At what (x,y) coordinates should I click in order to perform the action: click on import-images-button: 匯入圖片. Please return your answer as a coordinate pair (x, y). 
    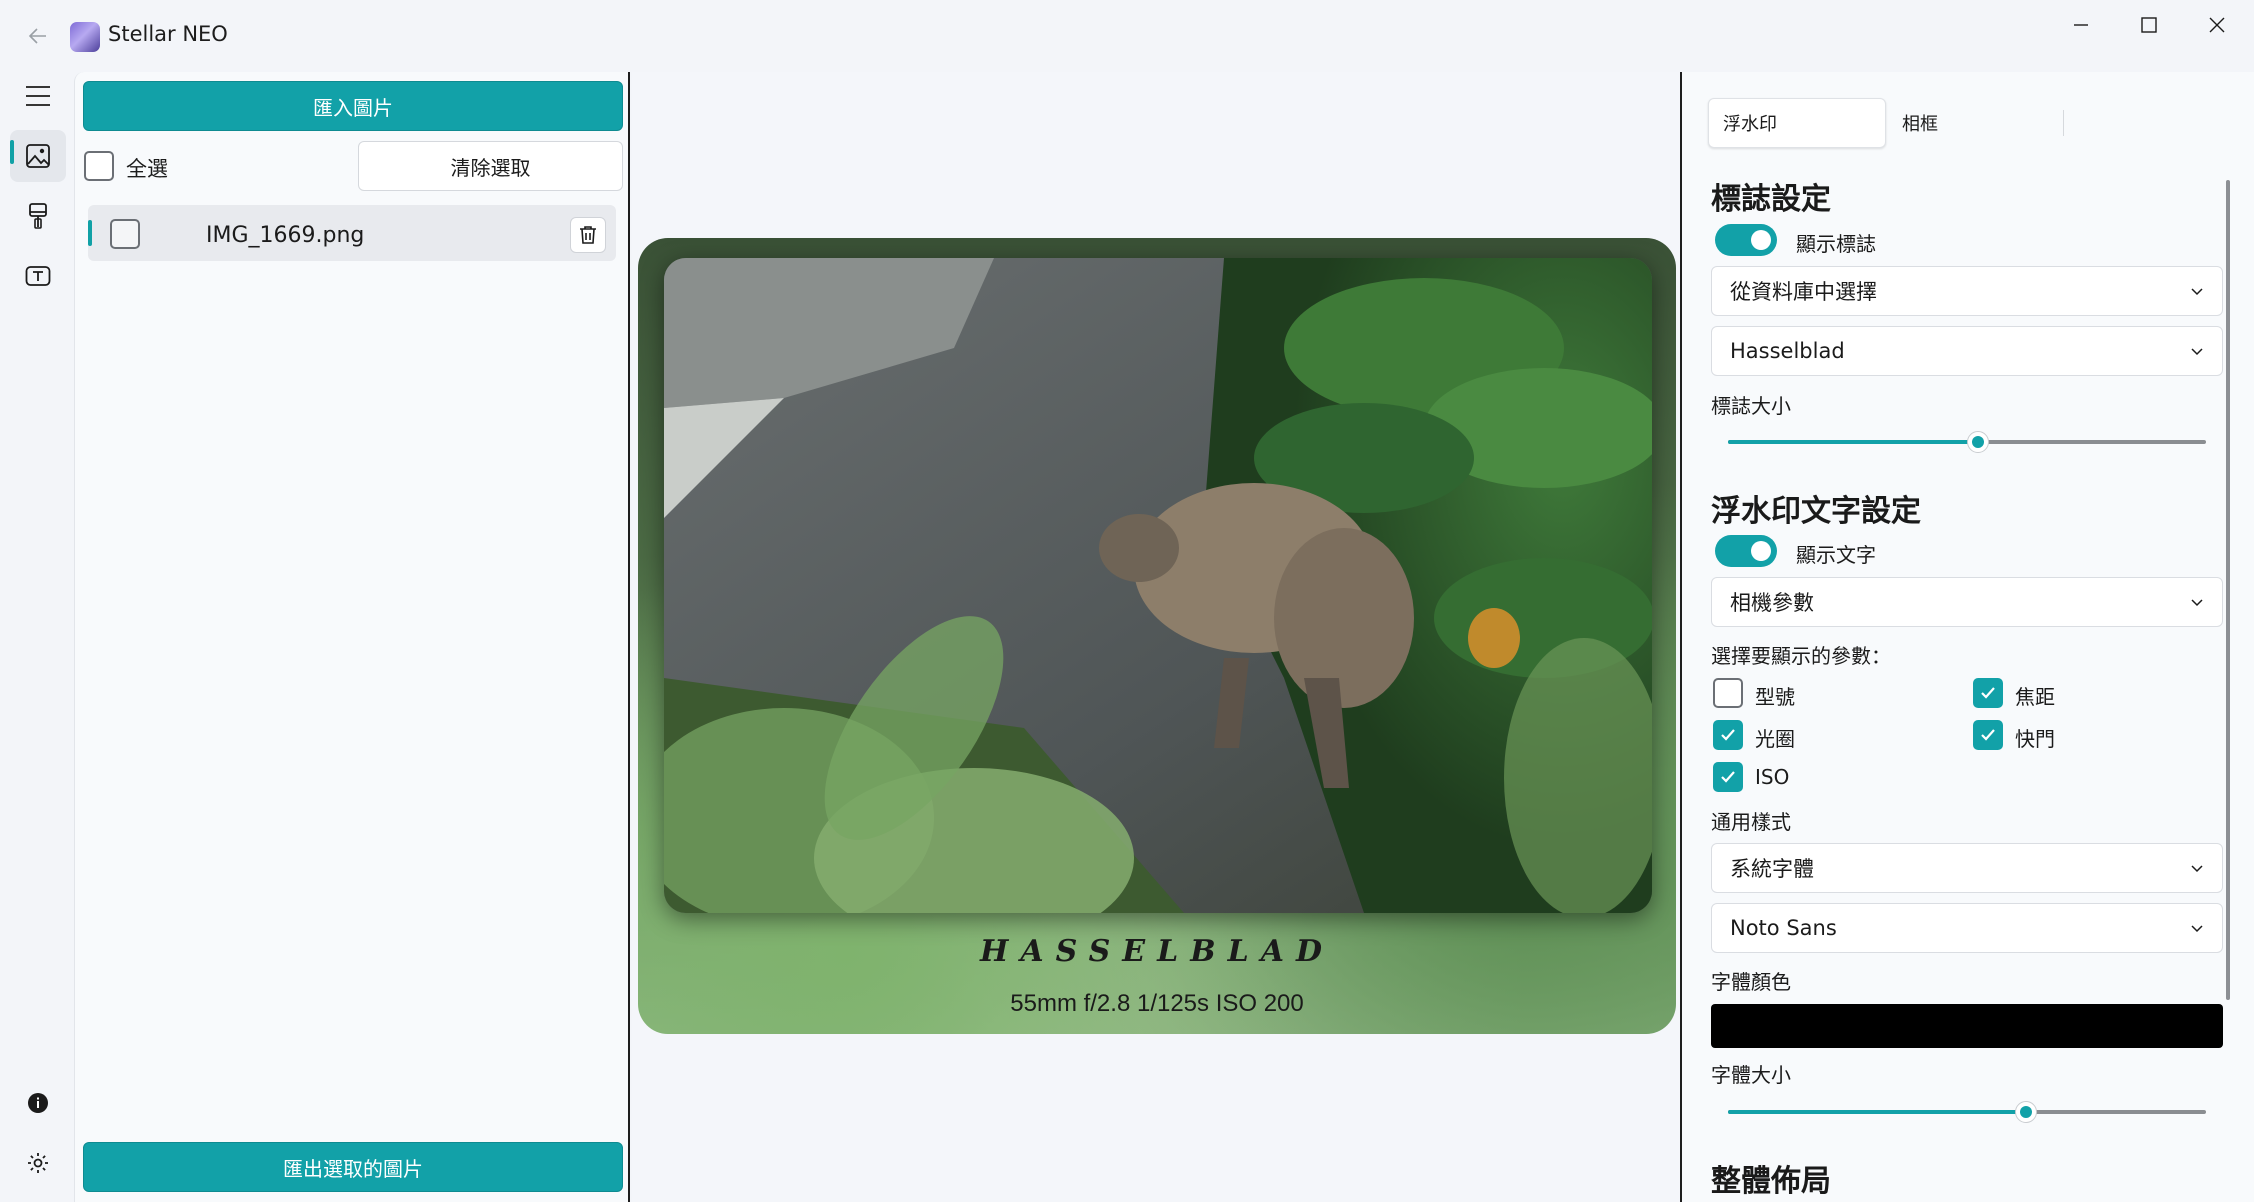
    Looking at the image, I should click on (353, 106).